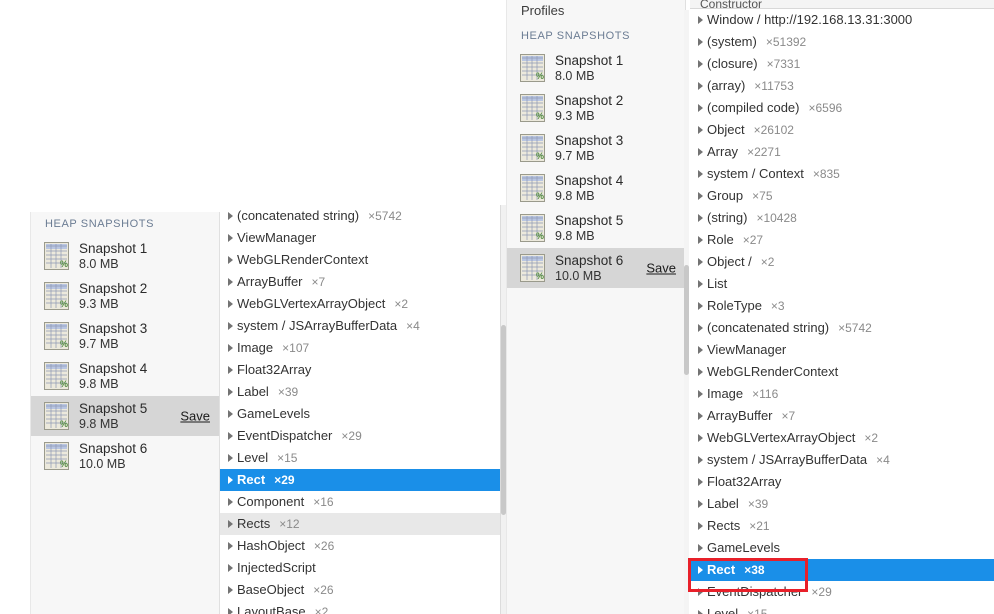  Describe the element at coordinates (596, 68) in the screenshot. I see `profiles-snapshot-row: % Snapshot 1 8.0 MB` at that location.